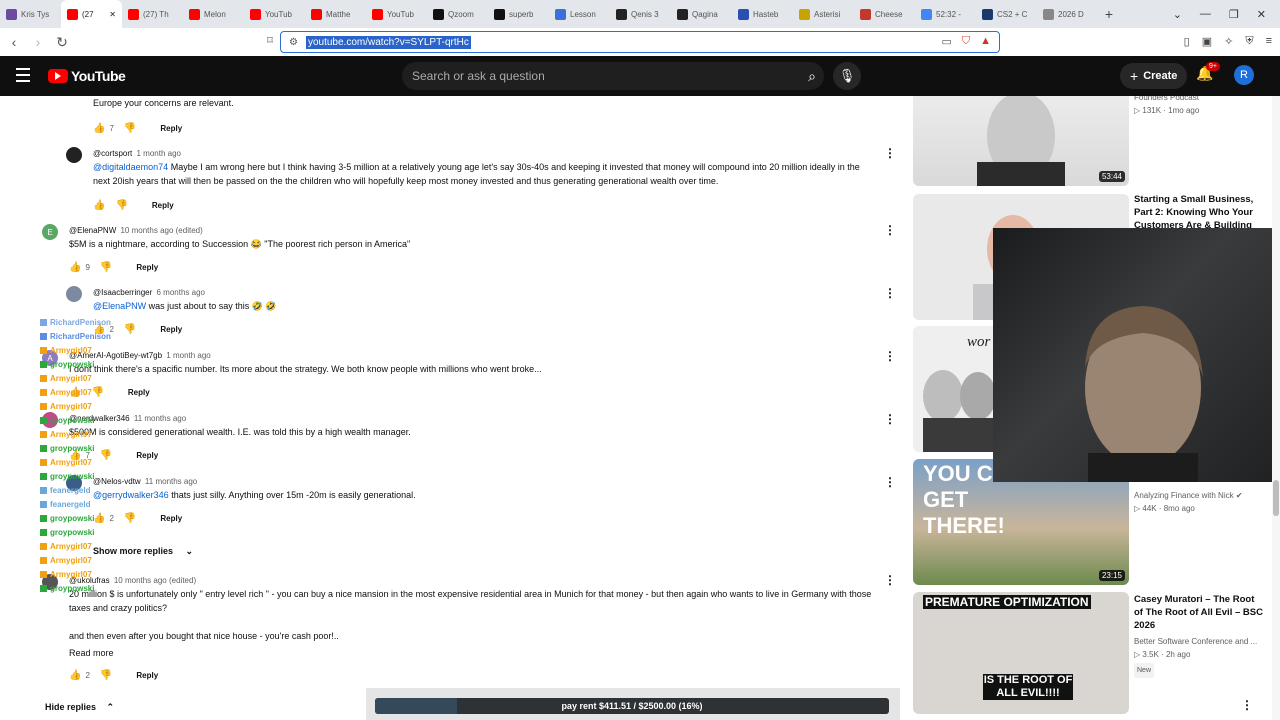 The width and height of the screenshot is (1280, 720). I want to click on search-icon: ⌕, so click(812, 76).